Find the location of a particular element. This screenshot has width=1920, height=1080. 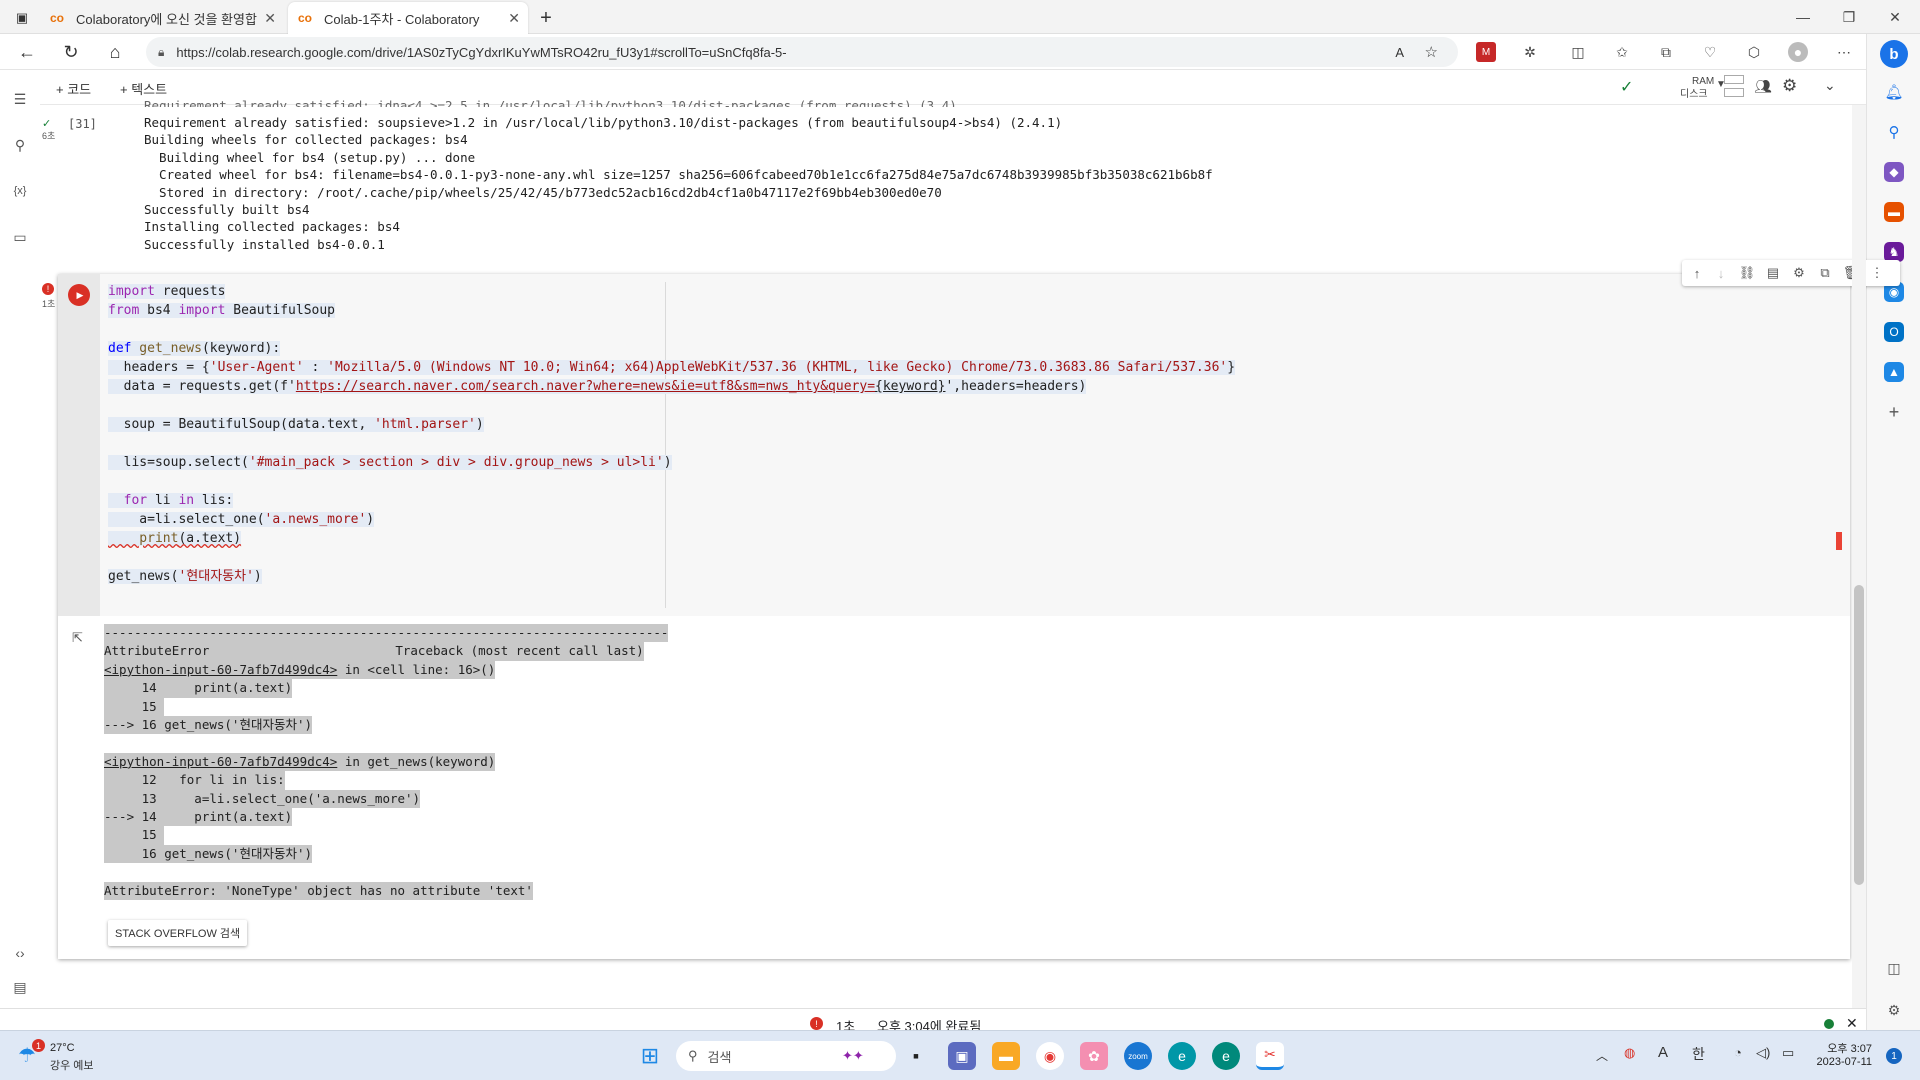

chevron-down-icon: ▼ is located at coordinates (1721, 84).